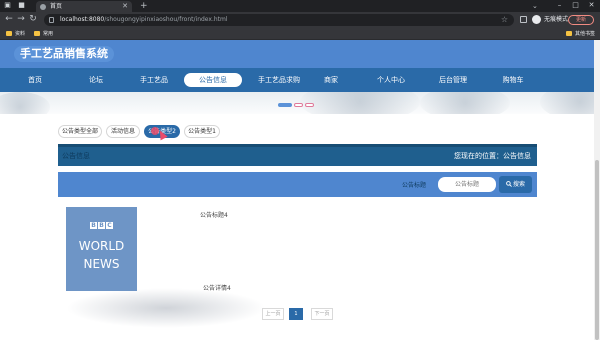  What do you see at coordinates (213, 80) in the screenshot?
I see `nav-item-announcements: 公告信息` at bounding box center [213, 80].